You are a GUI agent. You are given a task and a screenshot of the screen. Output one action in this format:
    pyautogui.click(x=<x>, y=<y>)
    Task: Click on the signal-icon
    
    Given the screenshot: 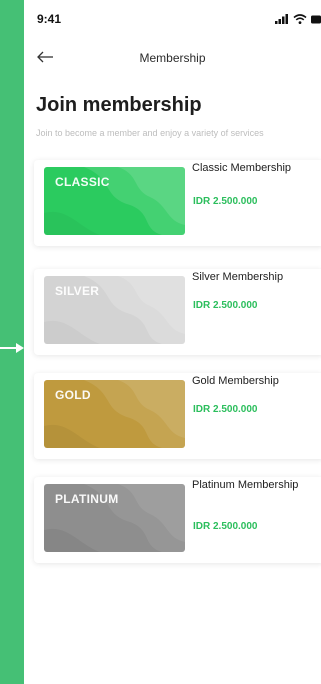 What is the action you would take?
    pyautogui.click(x=281, y=19)
    